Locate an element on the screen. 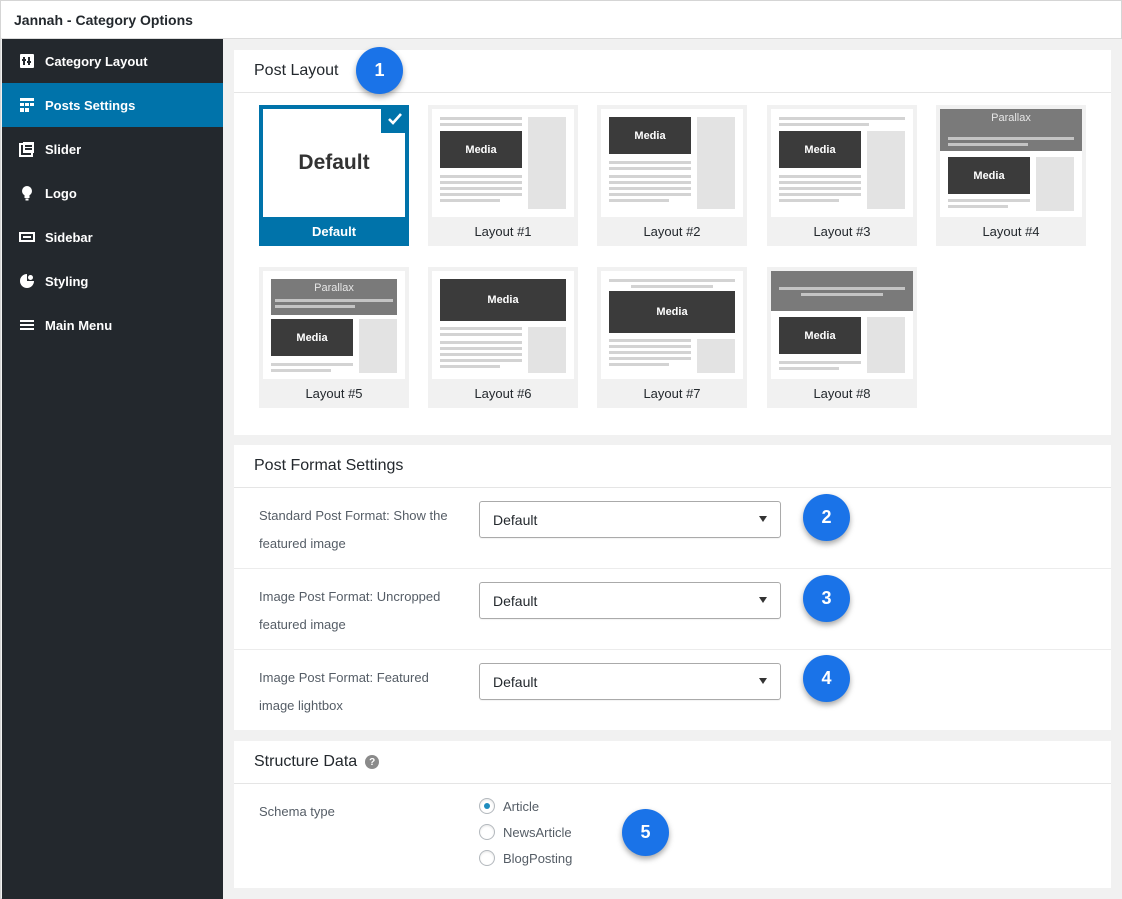 The height and width of the screenshot is (899, 1122). layout-option-1: Media Layout #1 is located at coordinates (503, 175).